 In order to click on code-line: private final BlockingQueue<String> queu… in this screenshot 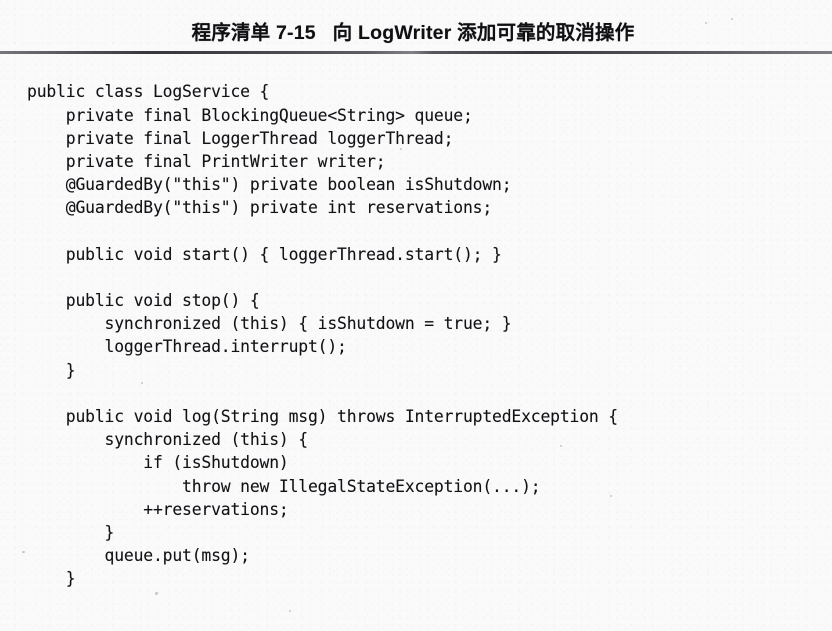, I will do `click(250, 115)`.